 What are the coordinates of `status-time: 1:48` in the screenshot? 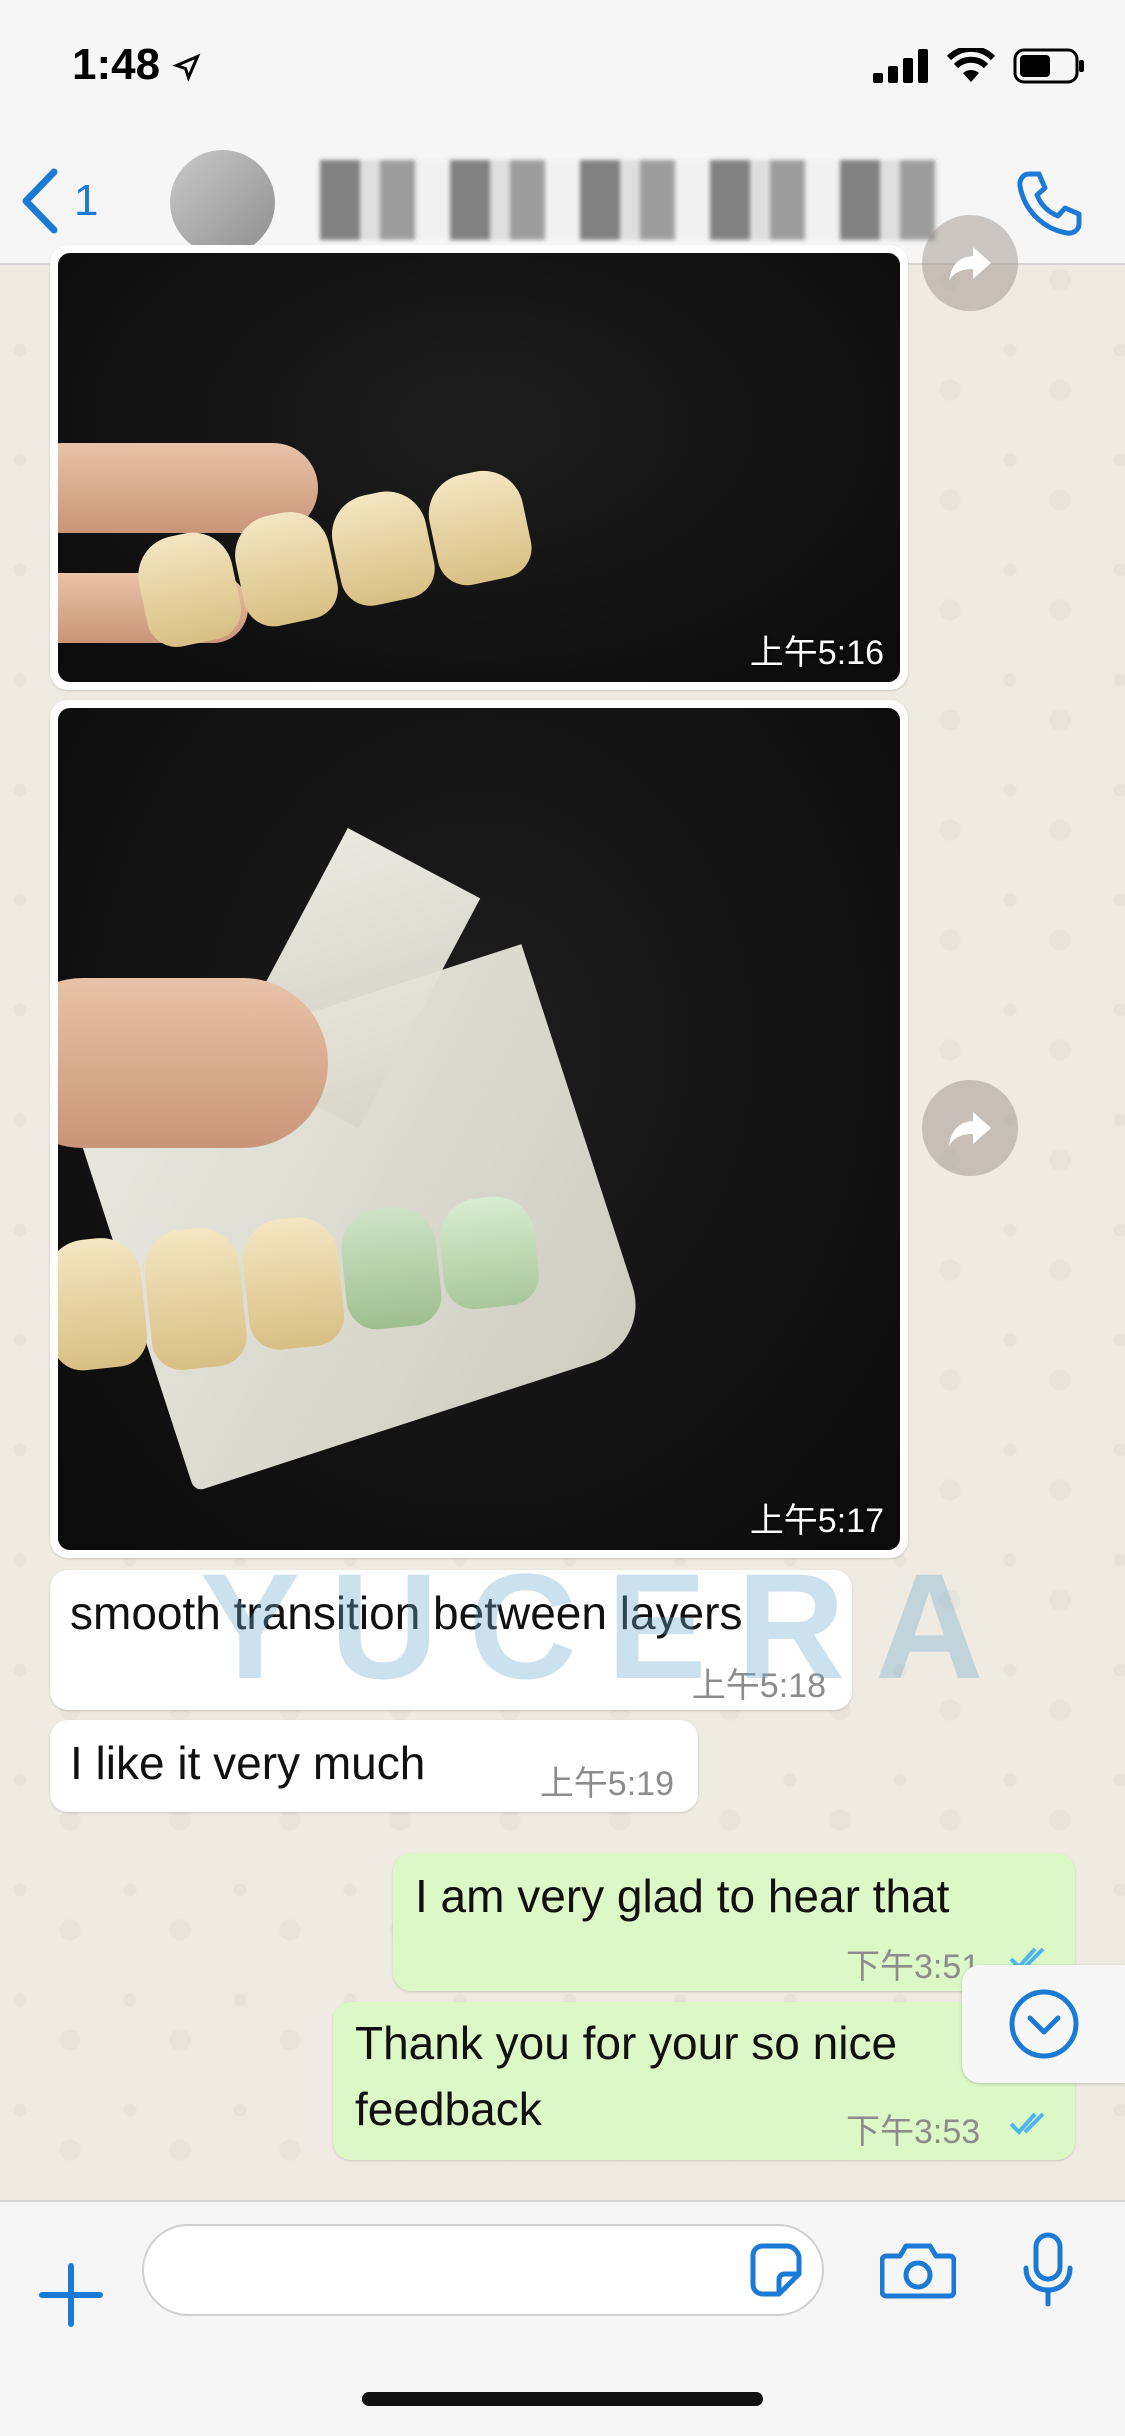 It's located at (137, 65).